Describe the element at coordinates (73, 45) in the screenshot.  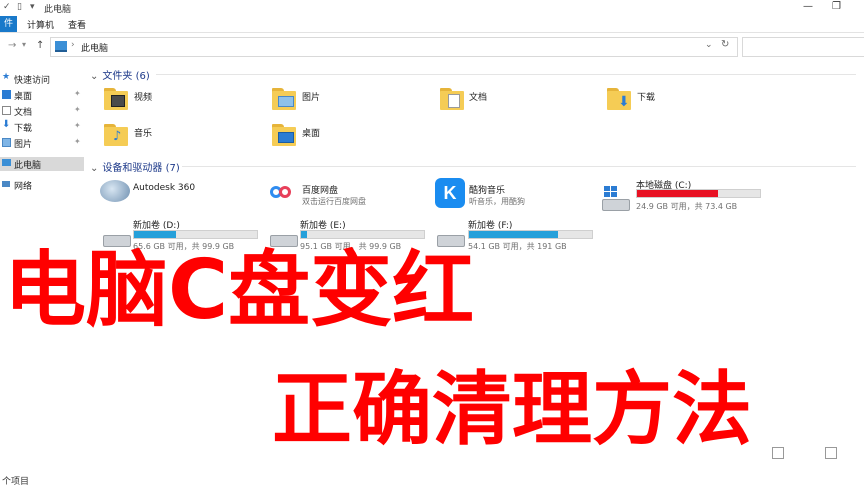
I see `breadcrumb-chevron-icon: ›` at that location.